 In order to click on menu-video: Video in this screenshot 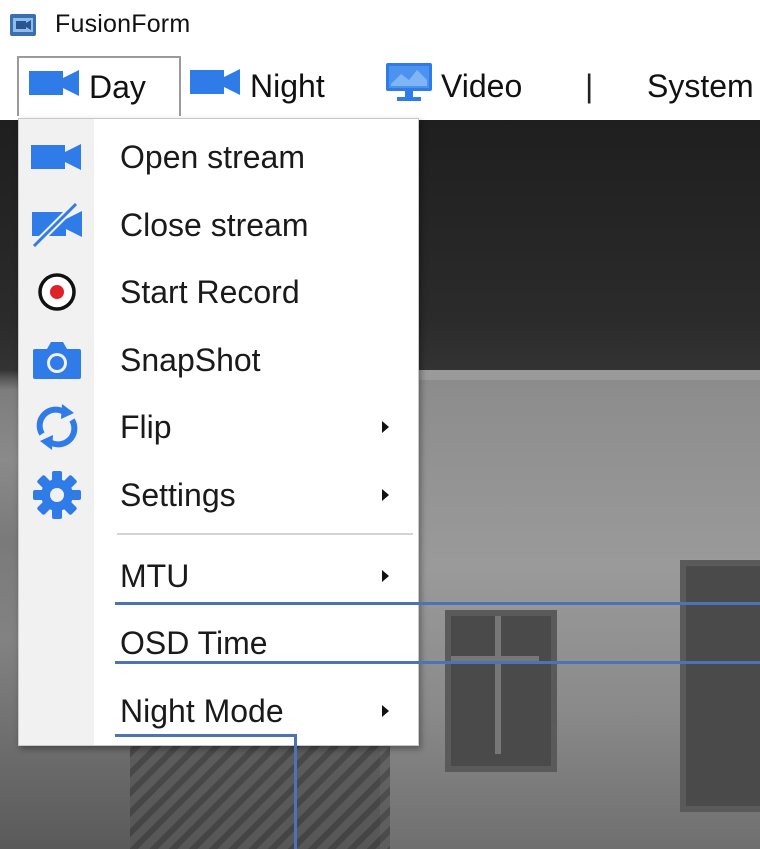, I will do `click(453, 86)`.